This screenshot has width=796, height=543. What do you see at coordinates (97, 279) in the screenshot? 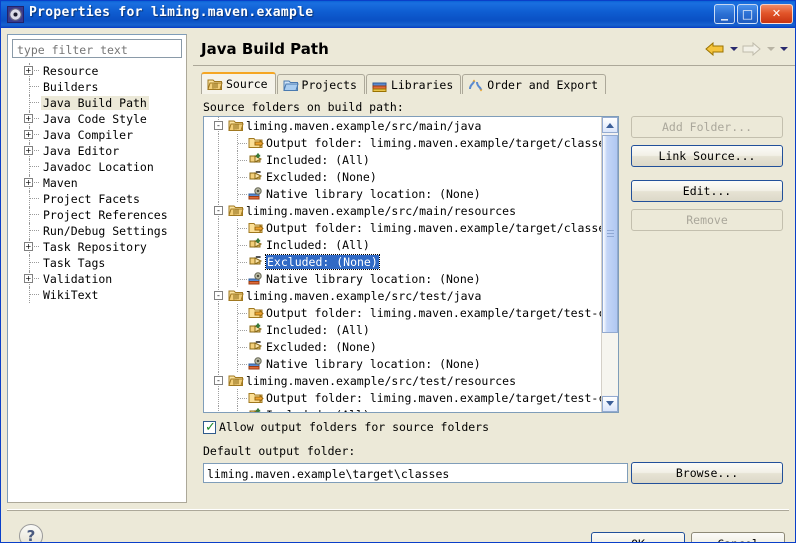
I see `sidebar-item-validation: + Validation` at bounding box center [97, 279].